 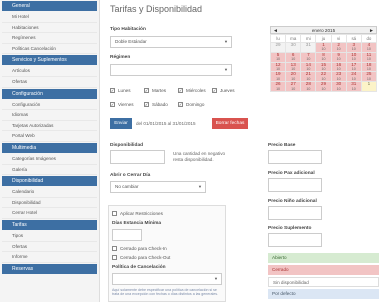 What do you see at coordinates (49, 115) in the screenshot?
I see `sidebar-item: Idiomas` at bounding box center [49, 115].